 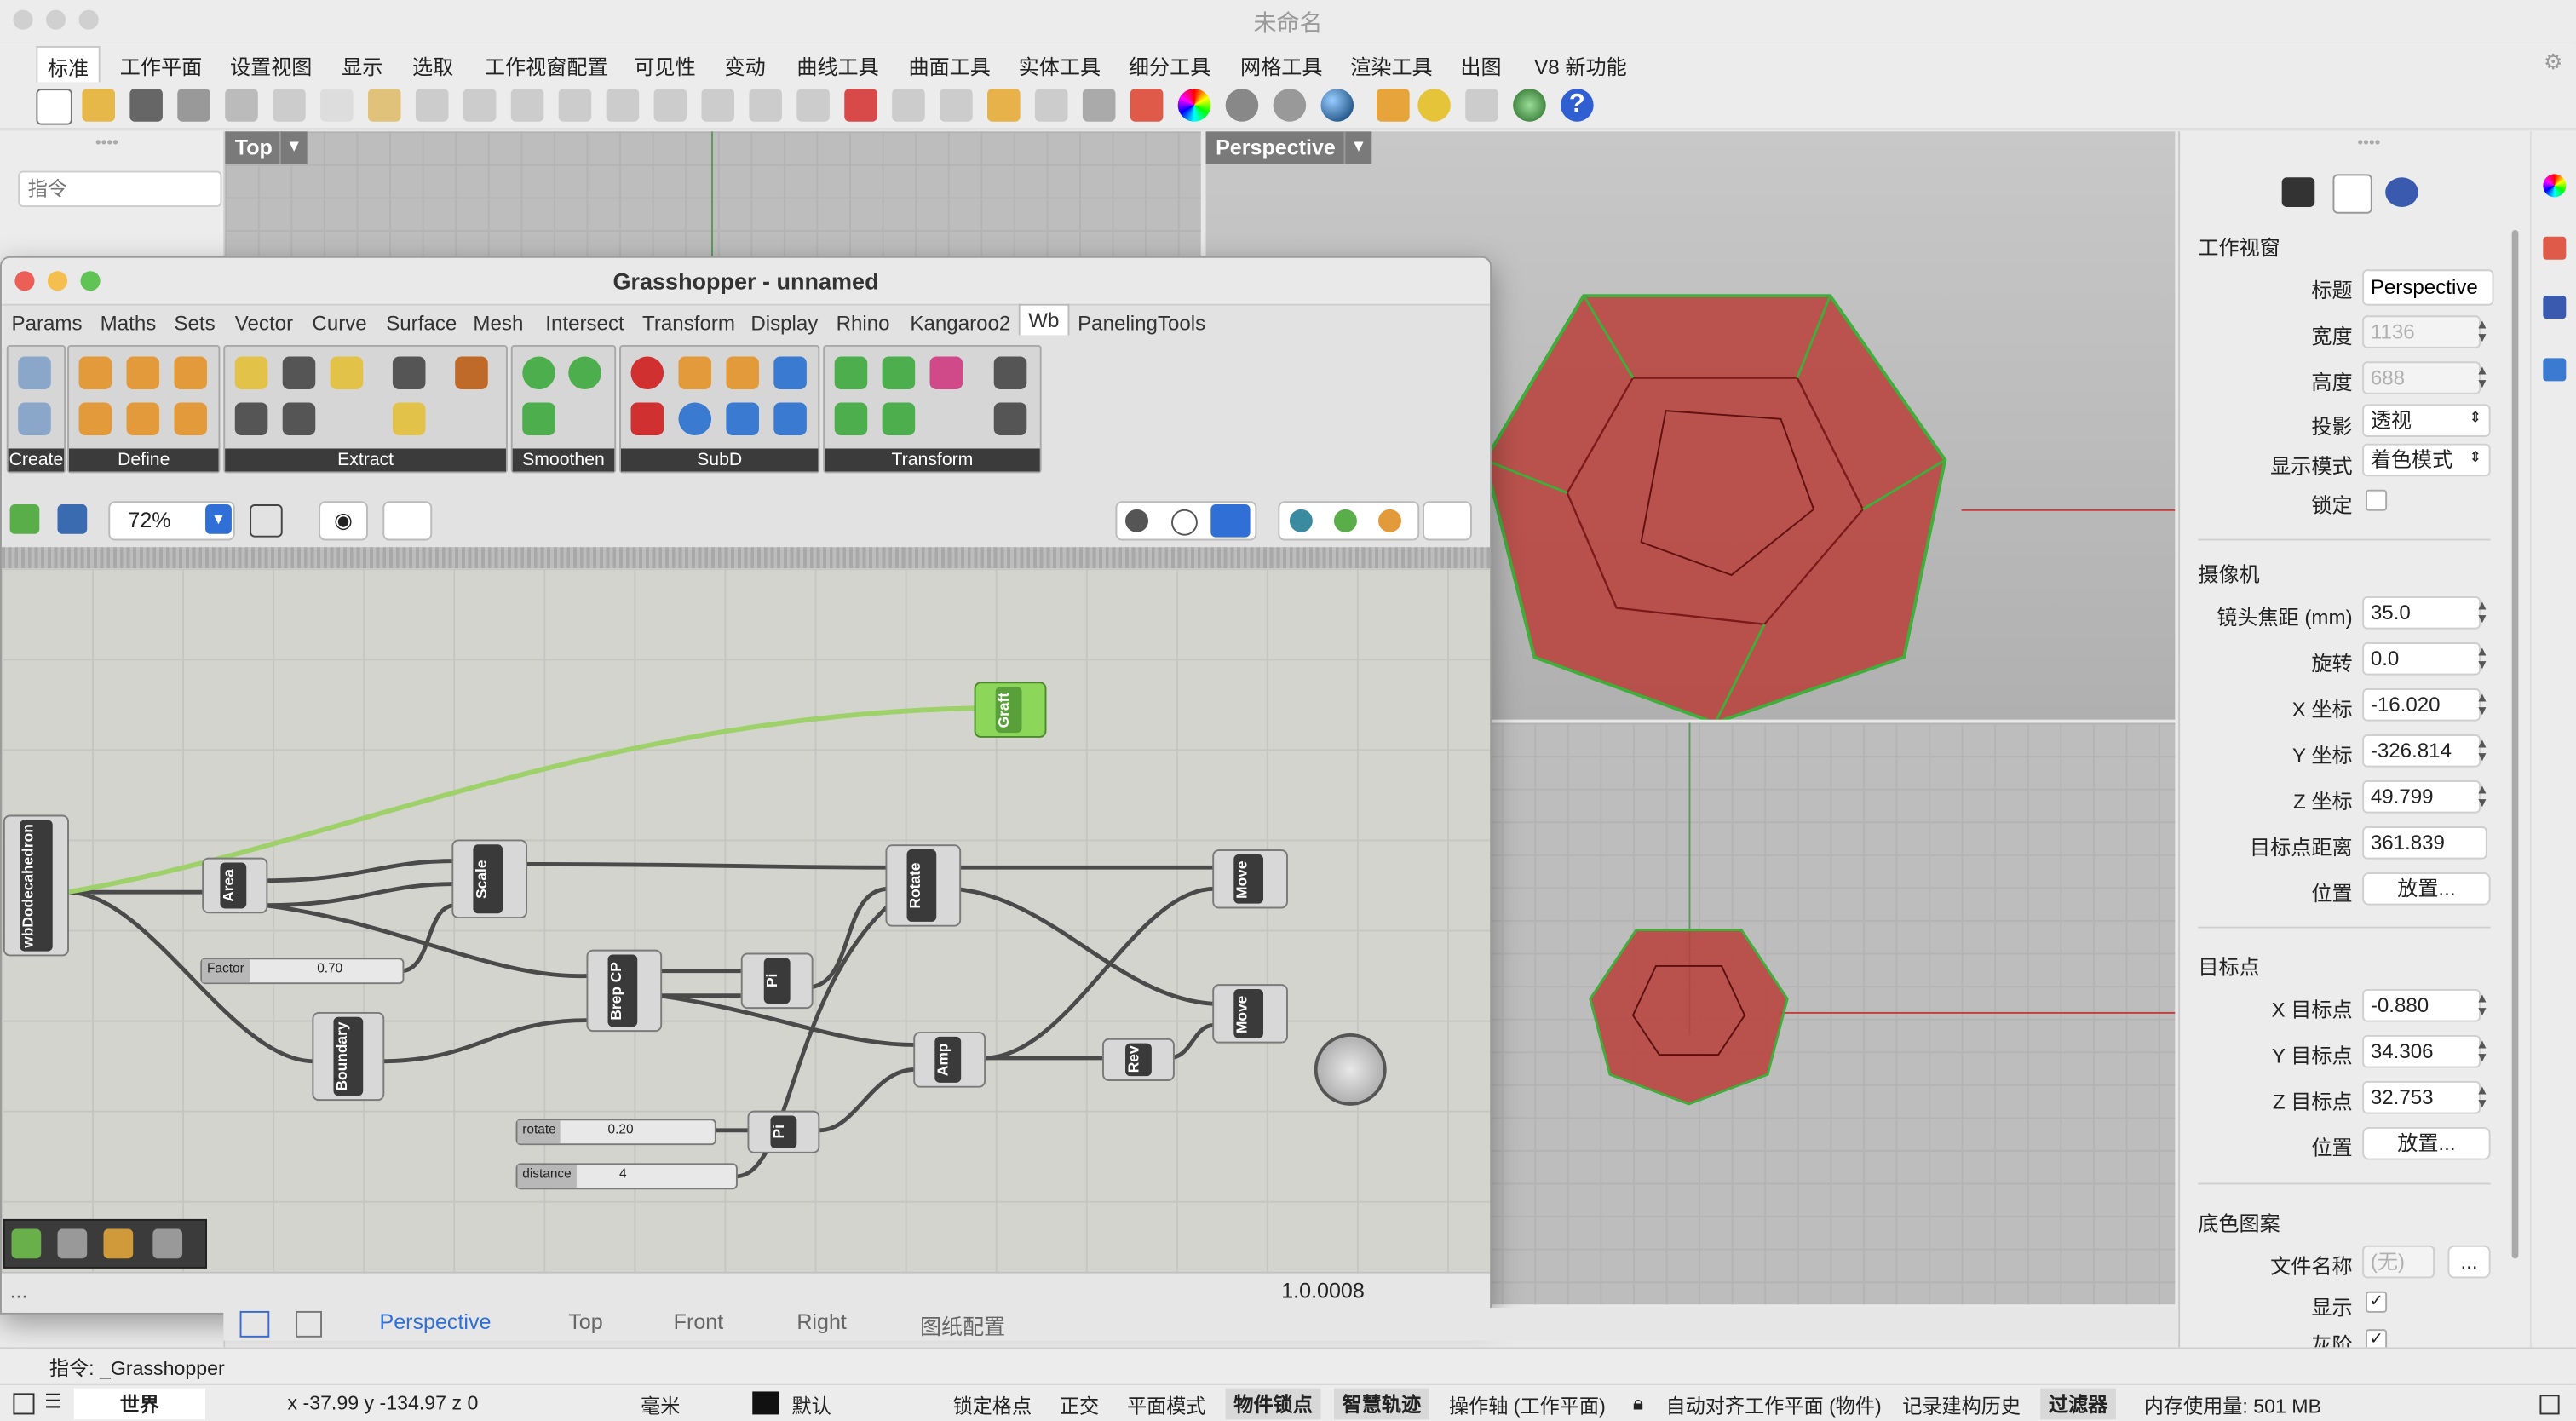 I want to click on filter-toggle: 过滤器, so click(x=2078, y=1404).